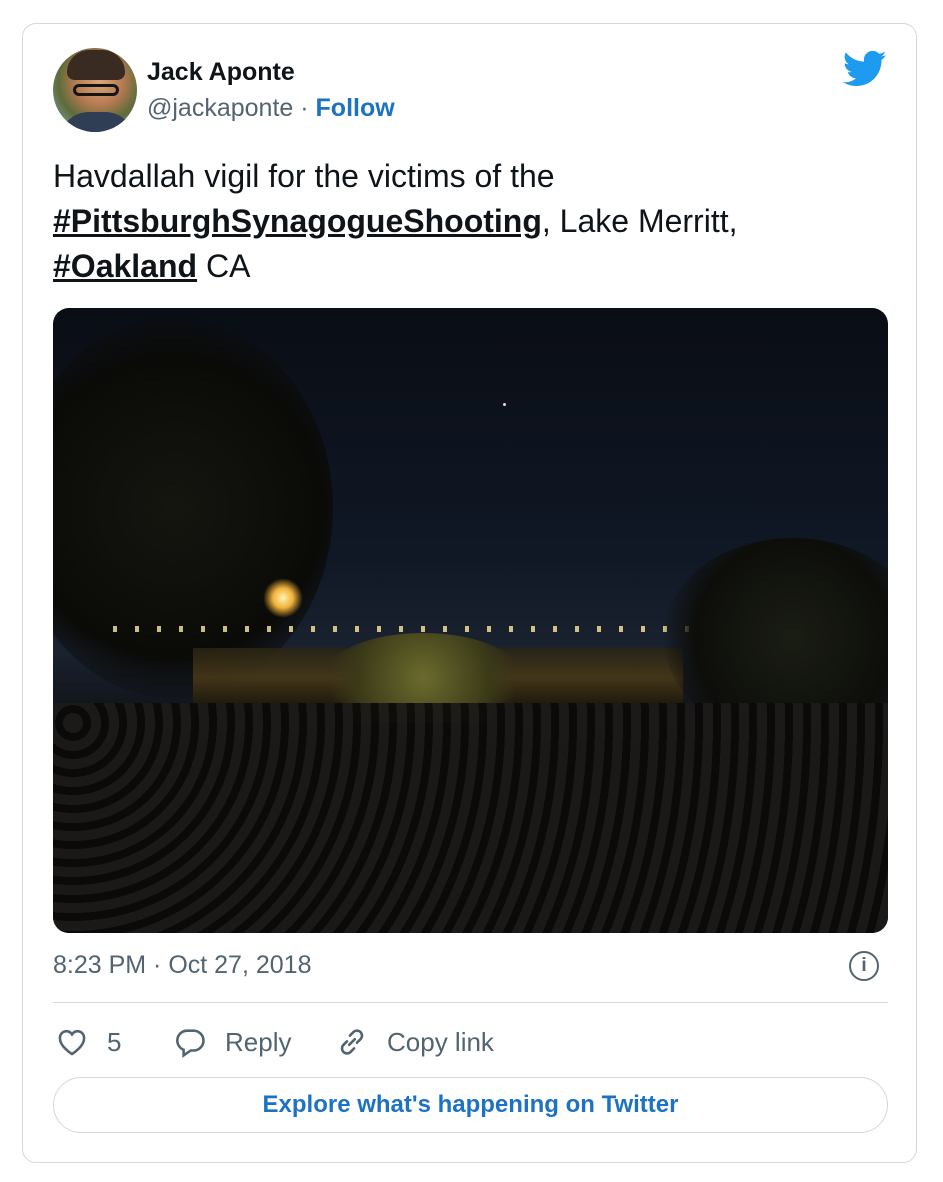 Image resolution: width=943 pixels, height=1182 pixels. Describe the element at coordinates (355, 108) in the screenshot. I see `follow-button: Follow` at that location.